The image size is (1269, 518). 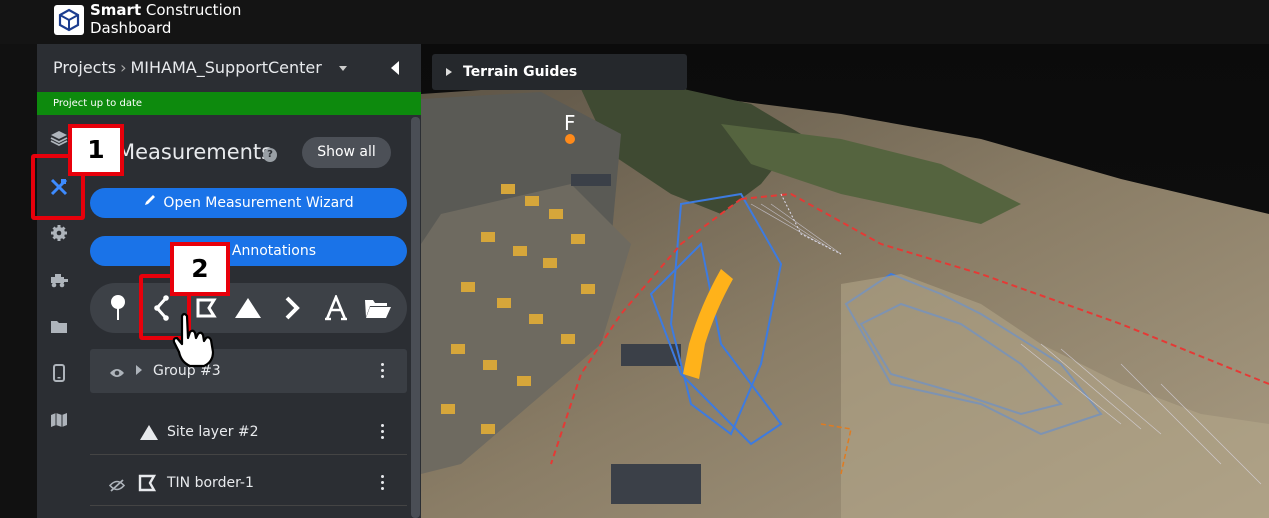 What do you see at coordinates (520, 72) in the screenshot?
I see `terrain-guides-label: Terrain Guides` at bounding box center [520, 72].